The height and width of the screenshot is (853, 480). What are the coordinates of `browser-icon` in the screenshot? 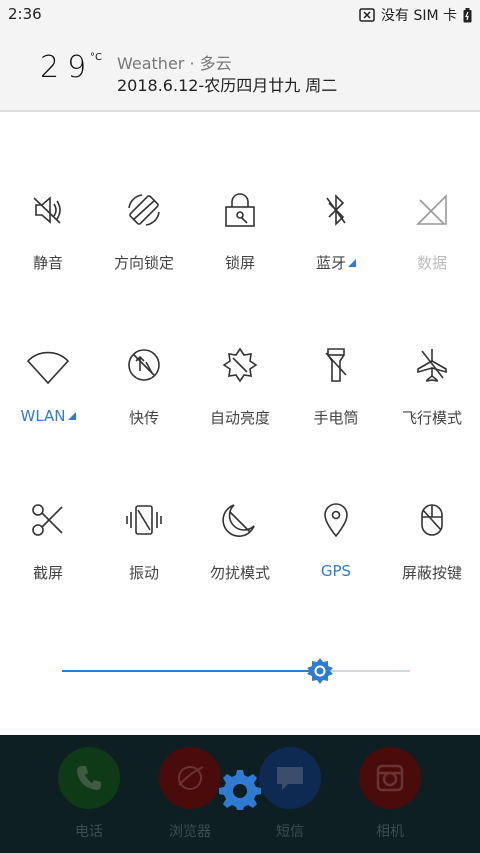 It's located at (191, 778).